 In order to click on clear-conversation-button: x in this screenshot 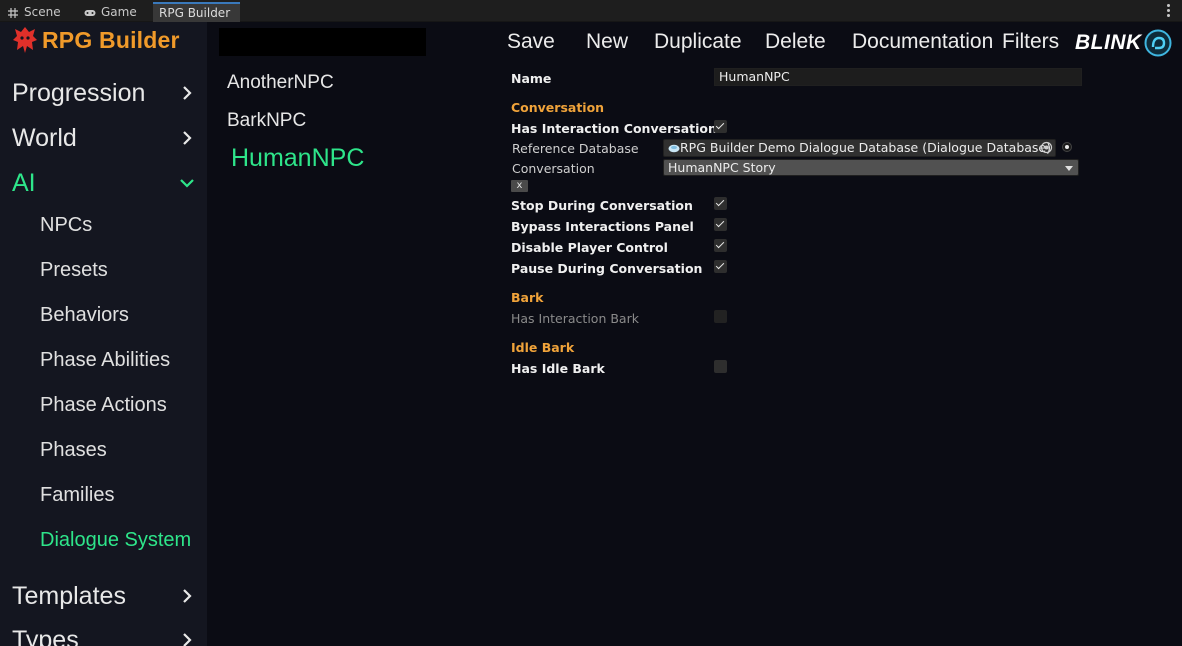, I will do `click(519, 186)`.